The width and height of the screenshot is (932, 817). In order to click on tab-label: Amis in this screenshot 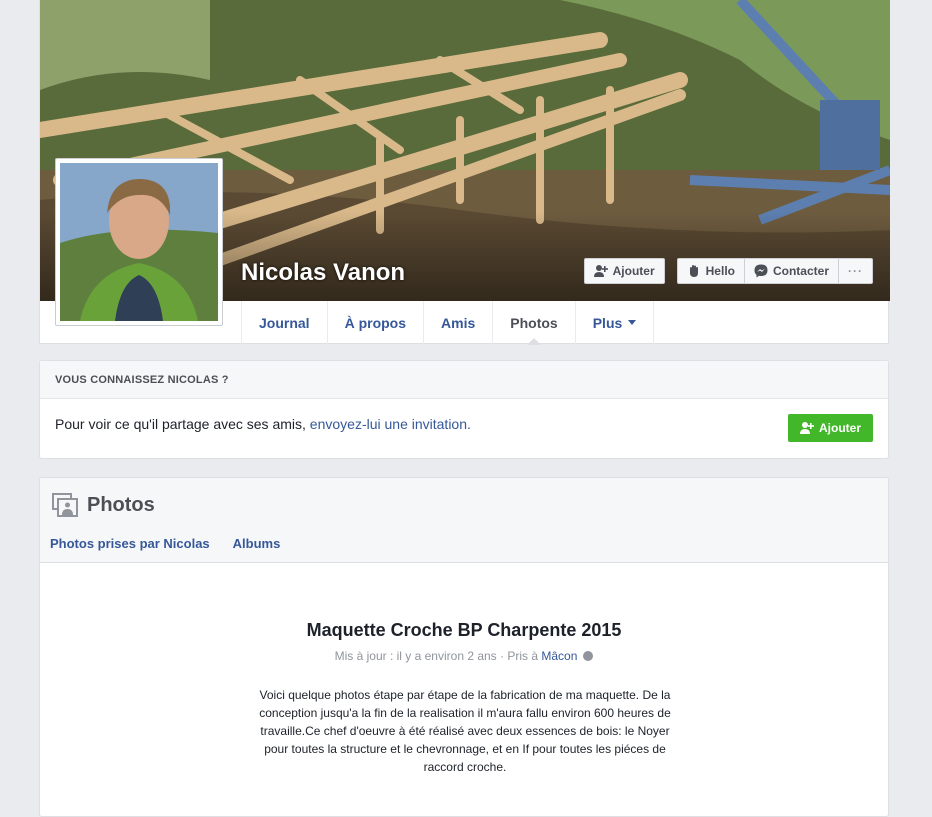, I will do `click(458, 322)`.